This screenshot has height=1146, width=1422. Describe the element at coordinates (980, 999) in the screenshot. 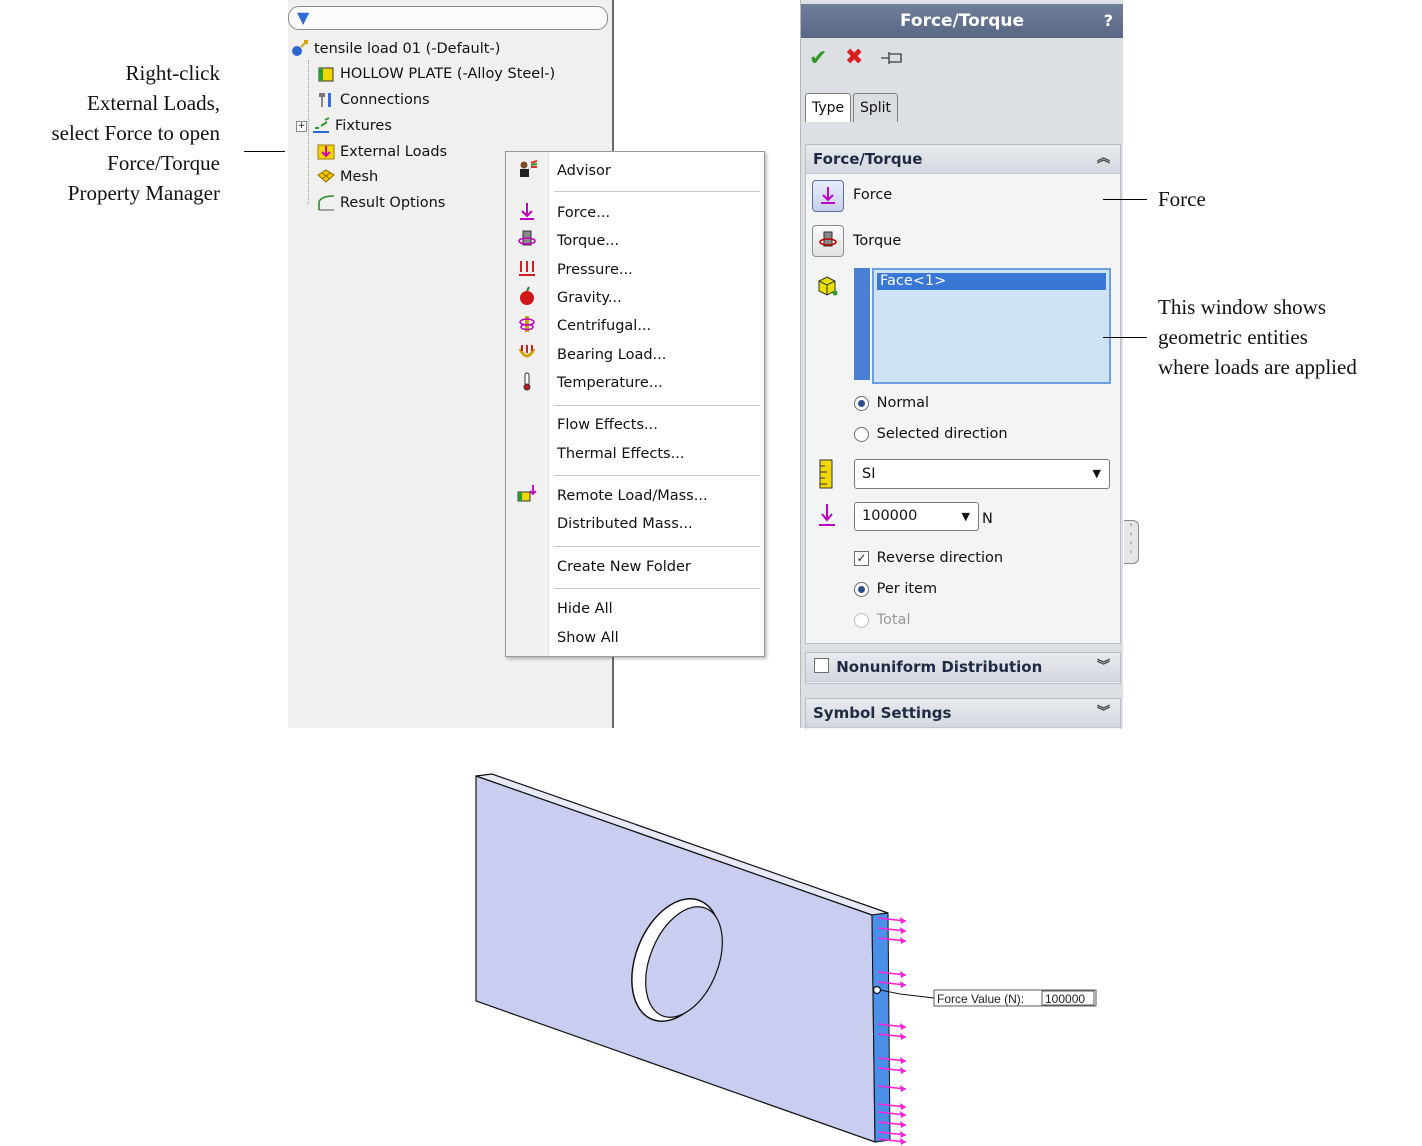

I see `callout-label: Force Value (N):` at that location.